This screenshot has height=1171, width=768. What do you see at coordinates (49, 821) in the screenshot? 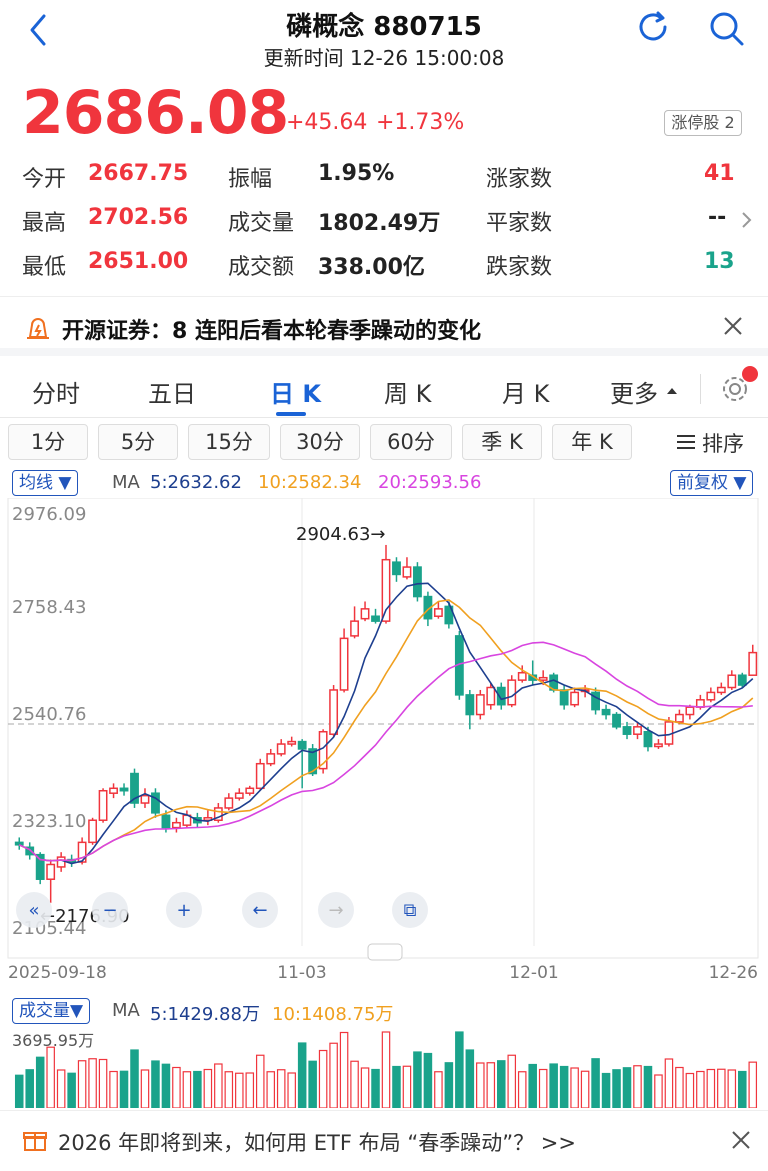
I see `y-tick-label: 2323.10` at bounding box center [49, 821].